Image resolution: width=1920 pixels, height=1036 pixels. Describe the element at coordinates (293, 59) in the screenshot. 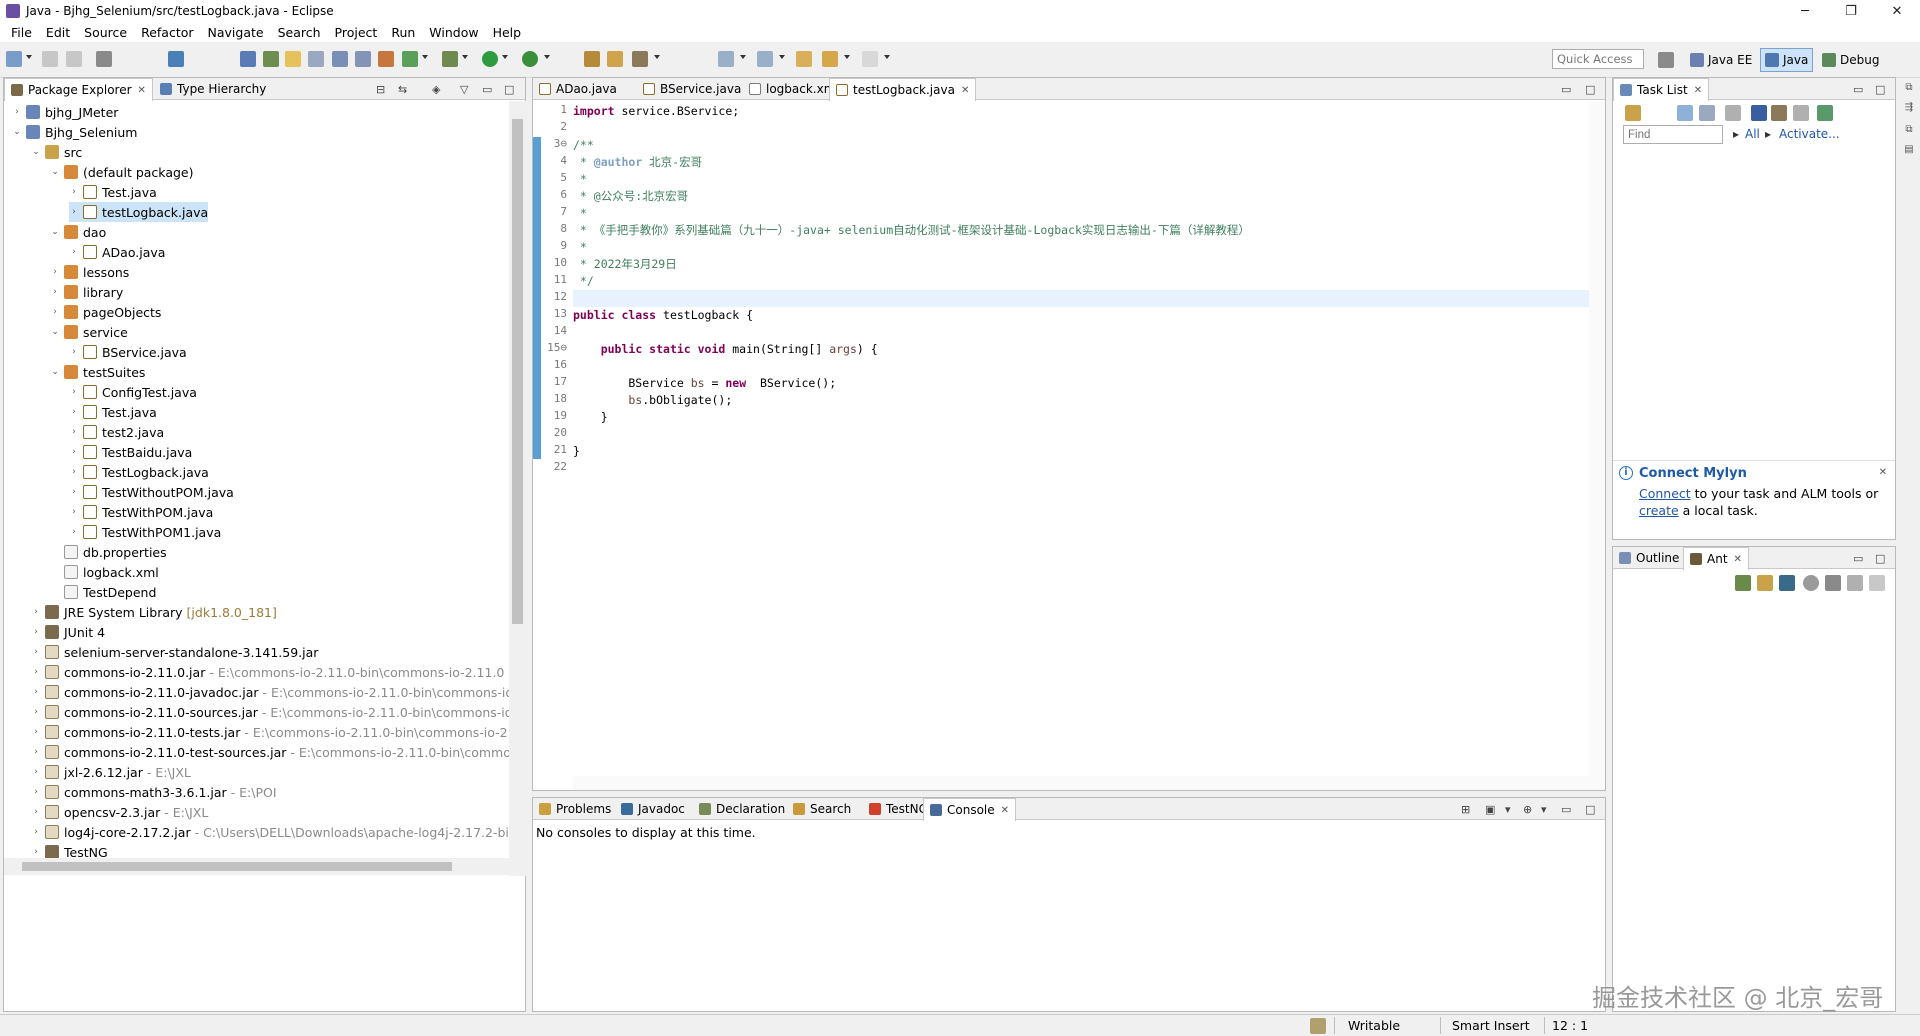

I see `mark-occurrences-icon` at that location.